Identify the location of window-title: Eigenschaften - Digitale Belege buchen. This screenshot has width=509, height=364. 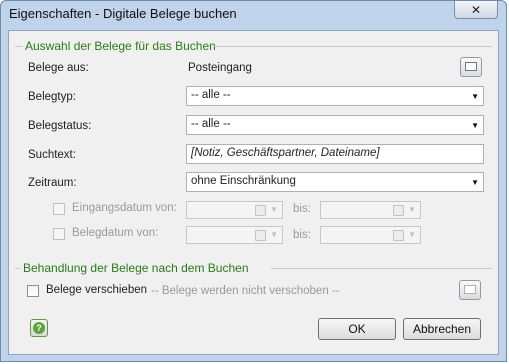
(123, 13).